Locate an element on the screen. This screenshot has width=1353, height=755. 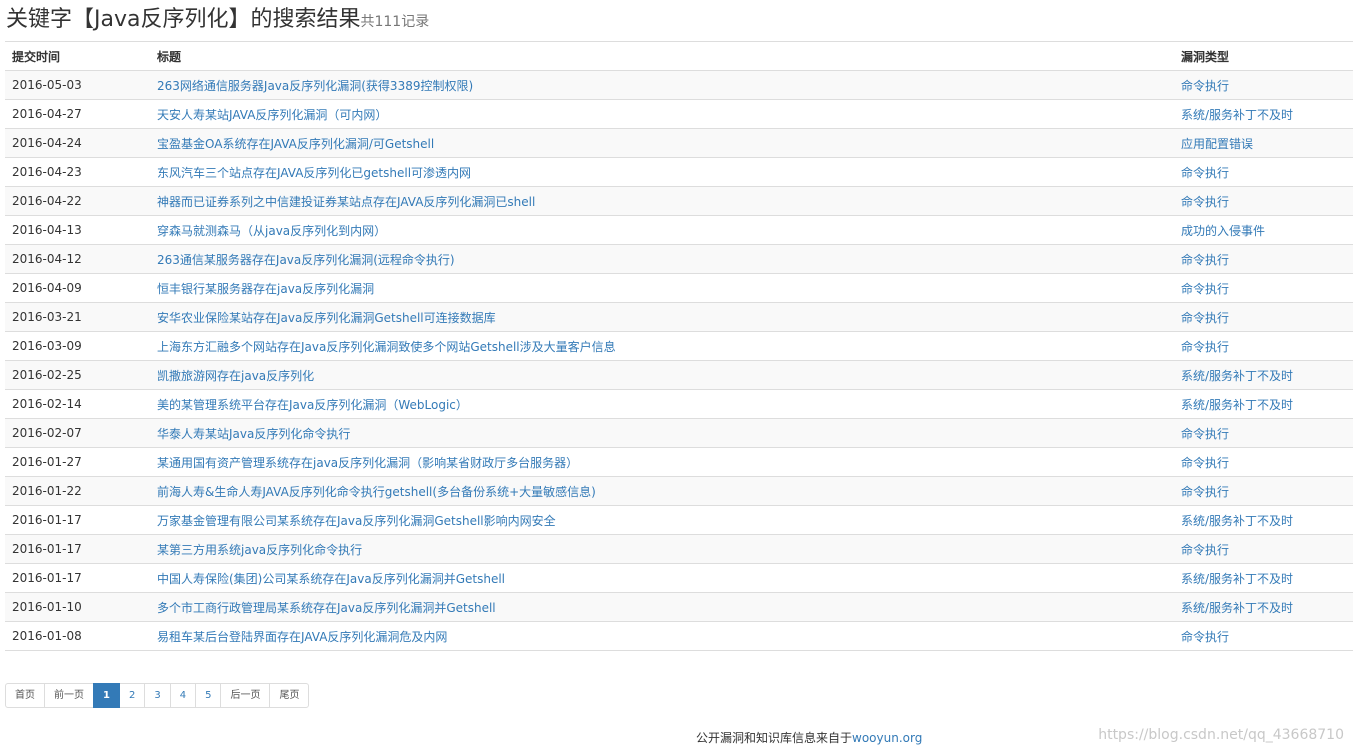
row-date: 2016-04-24 is located at coordinates (77, 143).